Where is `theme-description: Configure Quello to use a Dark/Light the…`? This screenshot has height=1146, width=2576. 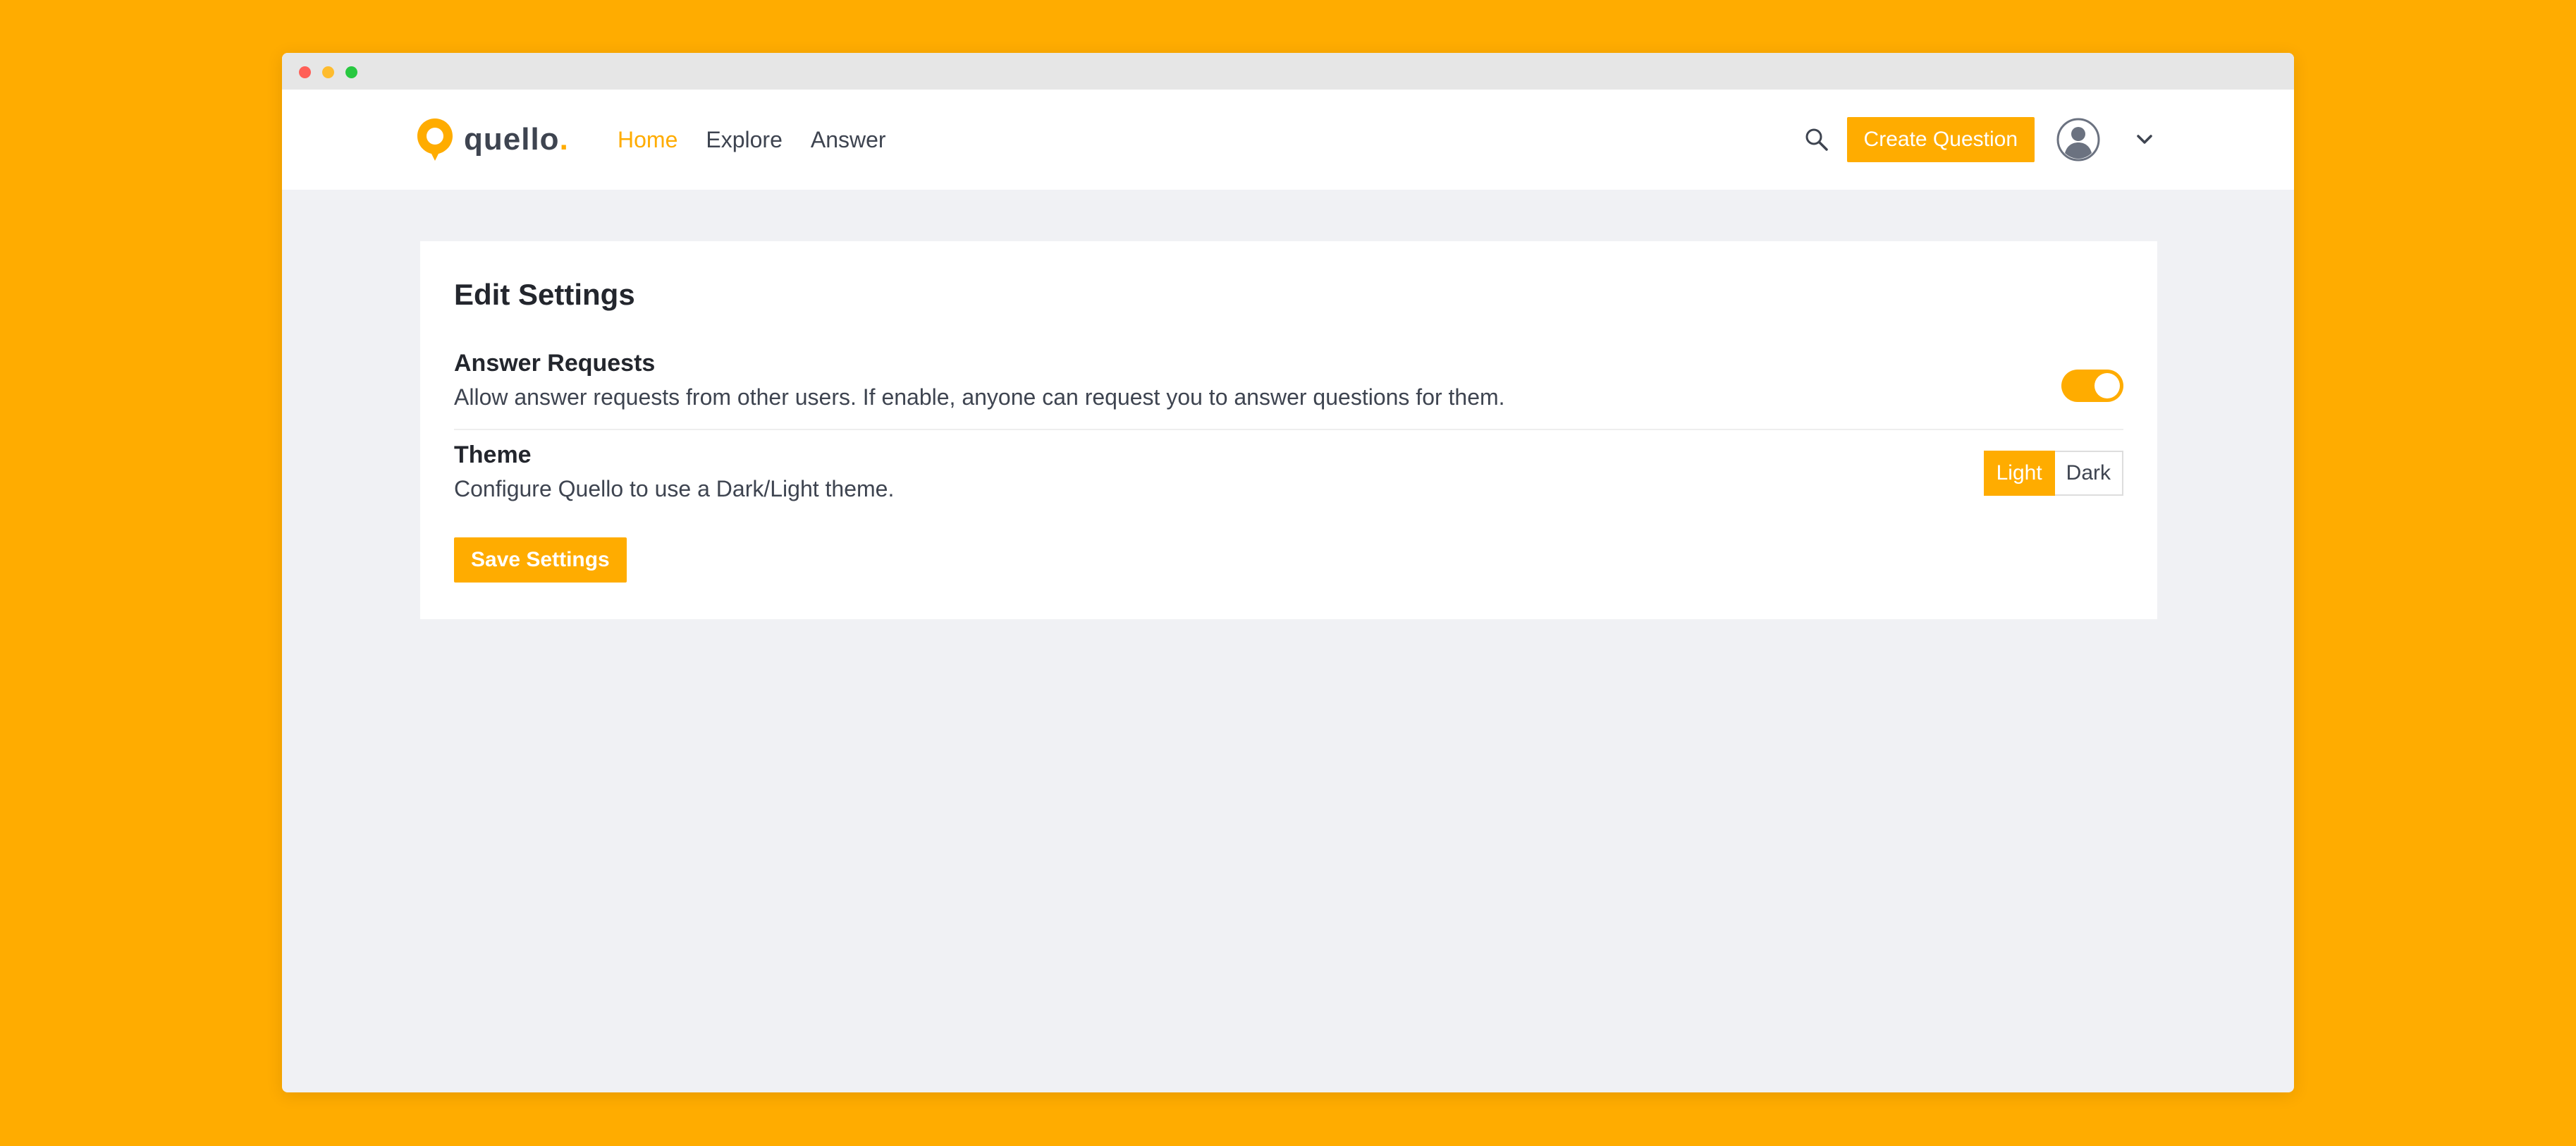
theme-description: Configure Quello to use a Dark/Light the… is located at coordinates (674, 488).